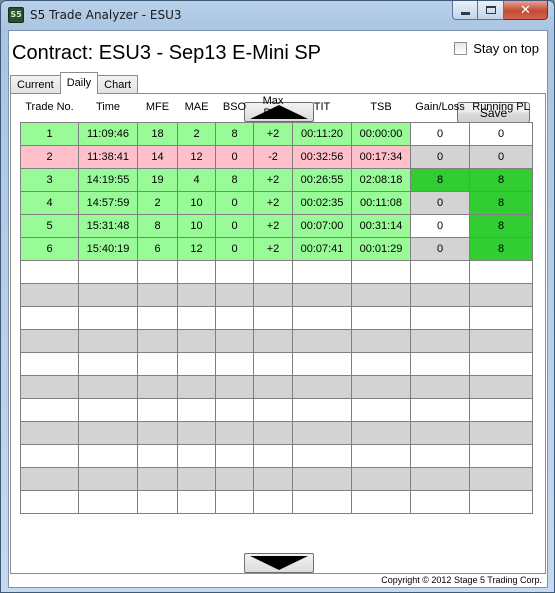 The width and height of the screenshot is (555, 593). Describe the element at coordinates (276, 179) in the screenshot. I see `table-row: 3 14:19:55 19 4 8 +2 00:26:55 02:08:18 8 8` at that location.